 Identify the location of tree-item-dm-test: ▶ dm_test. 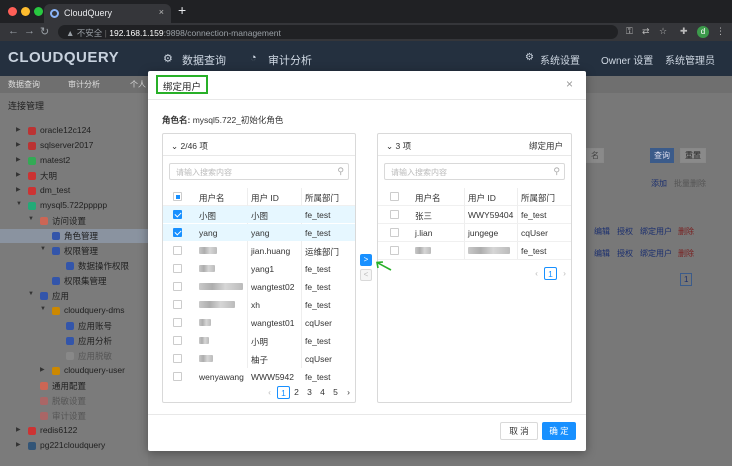
(74, 191).